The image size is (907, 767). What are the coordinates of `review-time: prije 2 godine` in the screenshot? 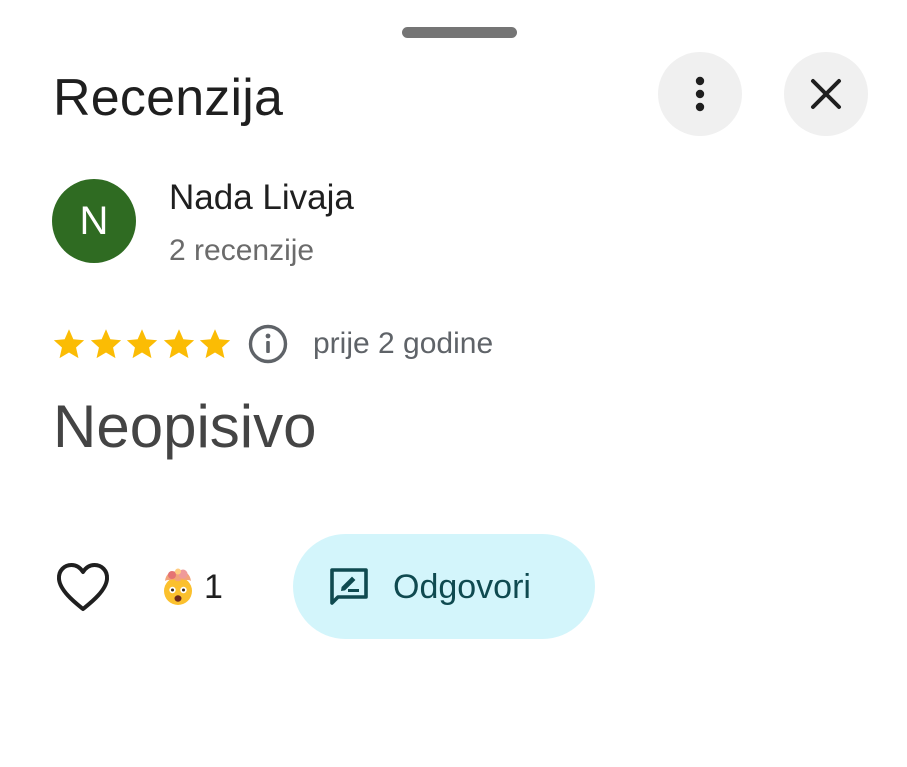 It's located at (403, 343).